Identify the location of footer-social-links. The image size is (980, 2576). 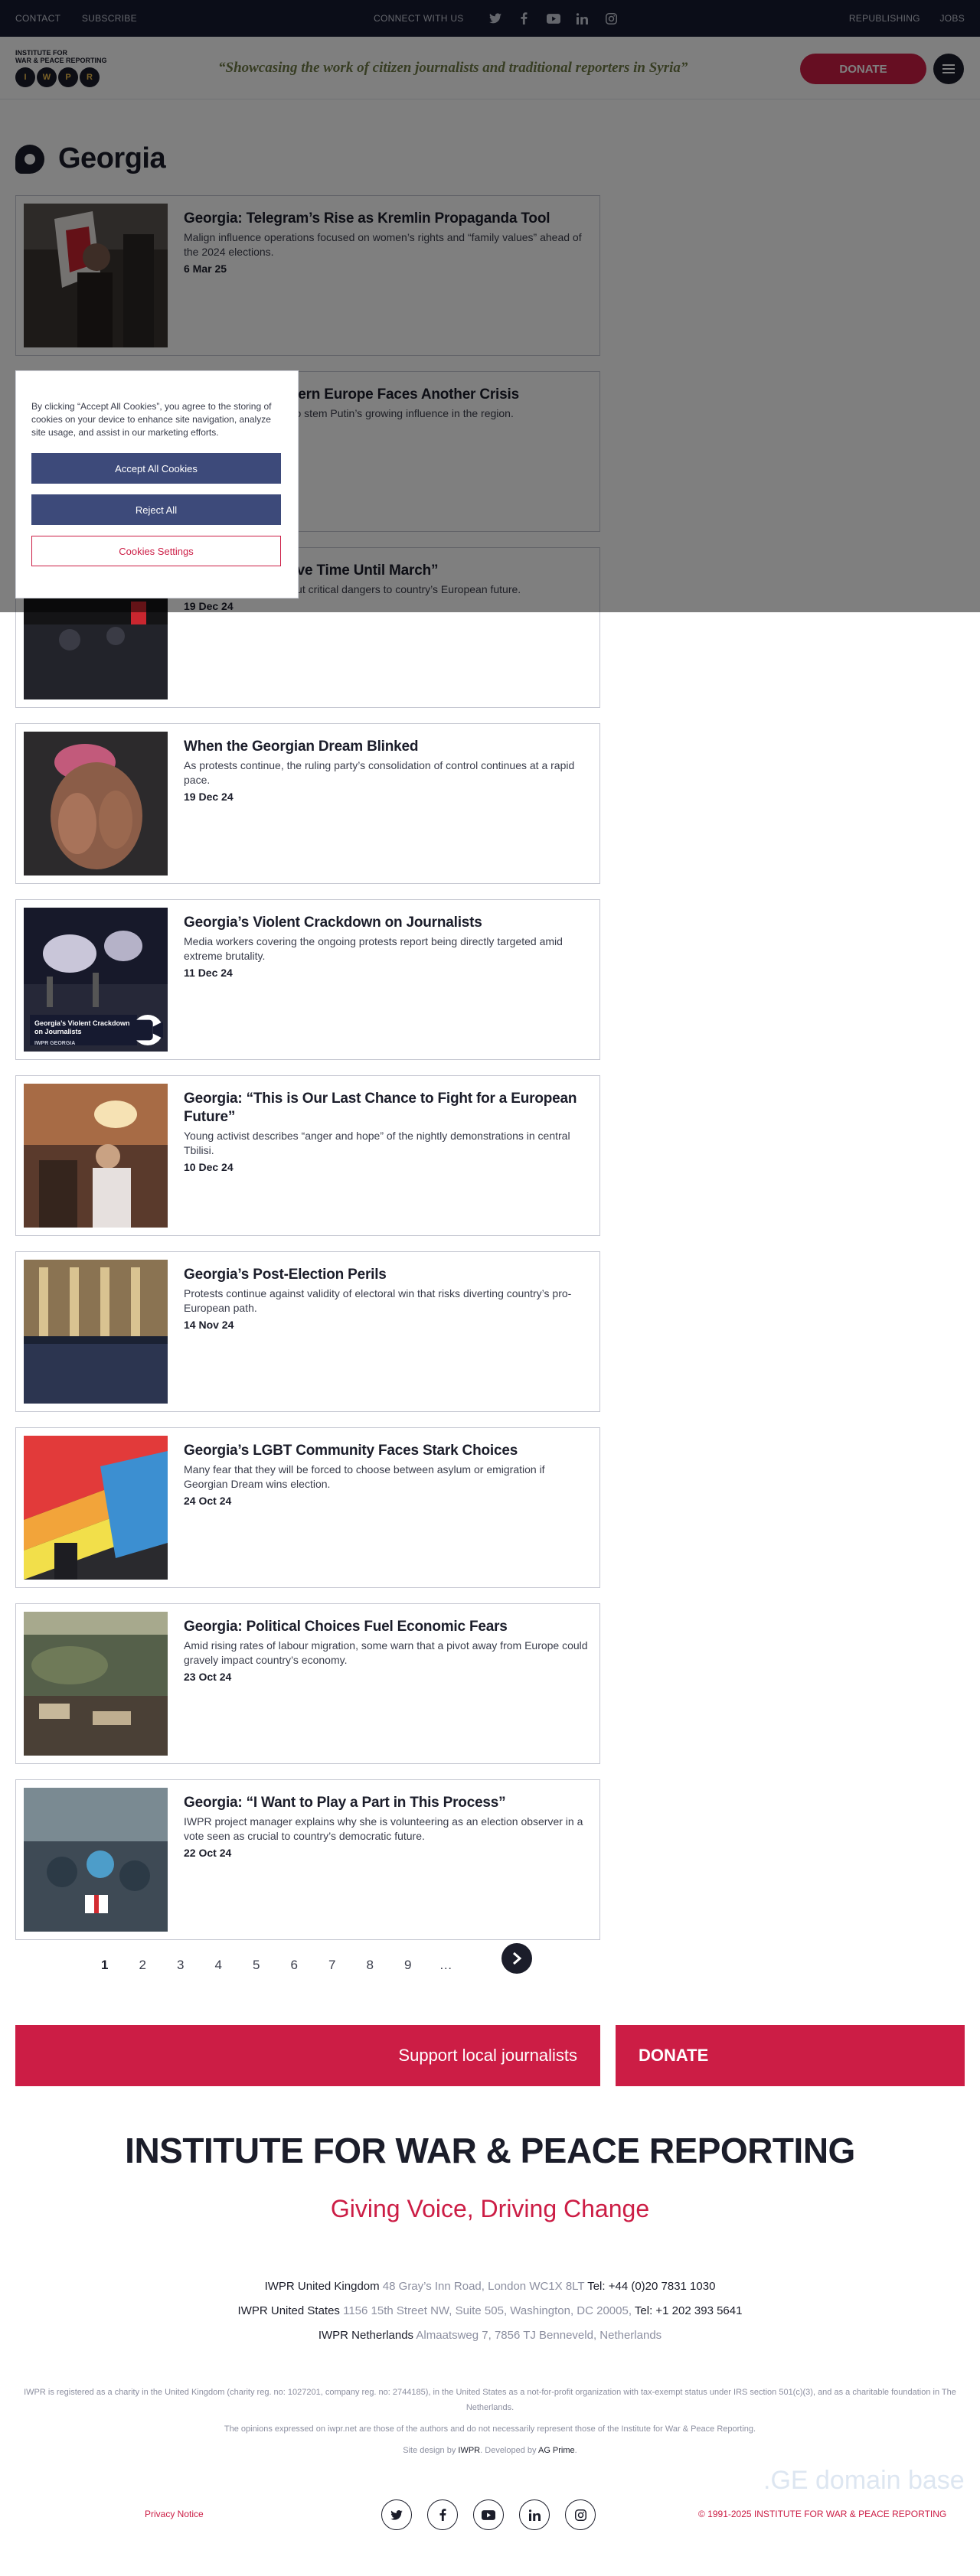
(496, 2515).